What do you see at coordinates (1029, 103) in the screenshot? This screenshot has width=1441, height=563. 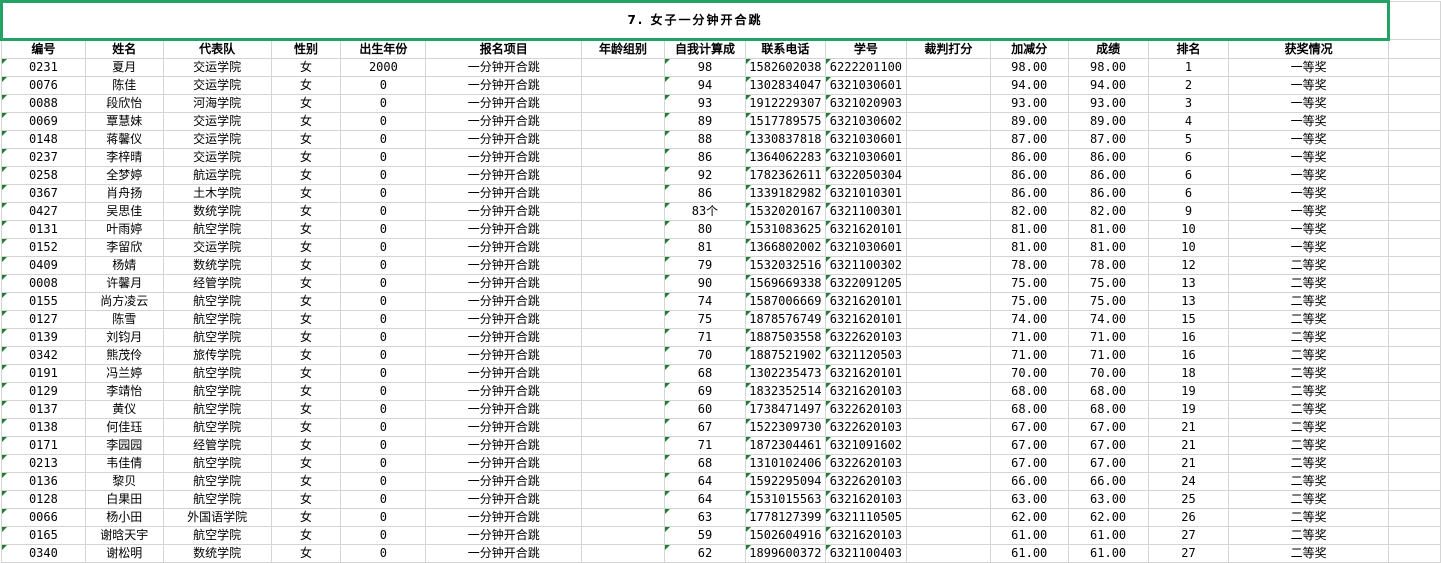 I see `cell-adjustment: 93.00` at bounding box center [1029, 103].